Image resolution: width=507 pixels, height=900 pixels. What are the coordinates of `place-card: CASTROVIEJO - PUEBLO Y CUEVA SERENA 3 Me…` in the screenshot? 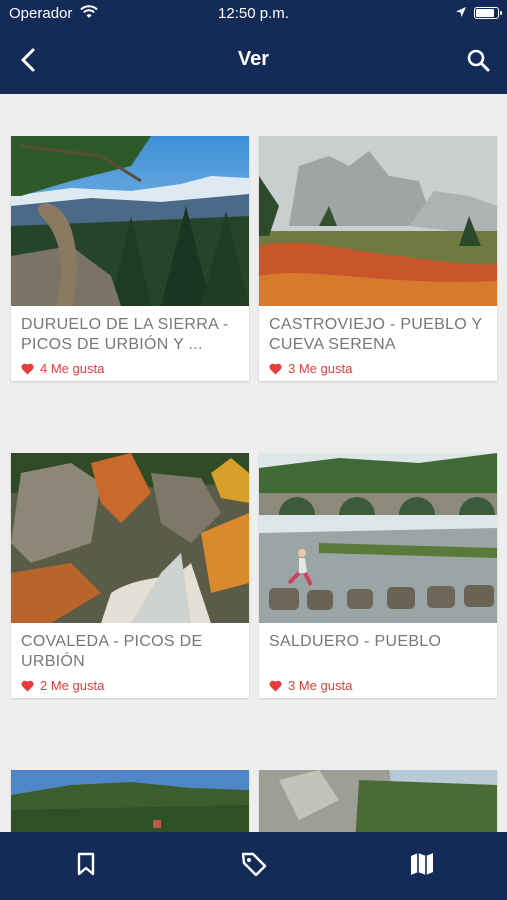 It's located at (378, 258).